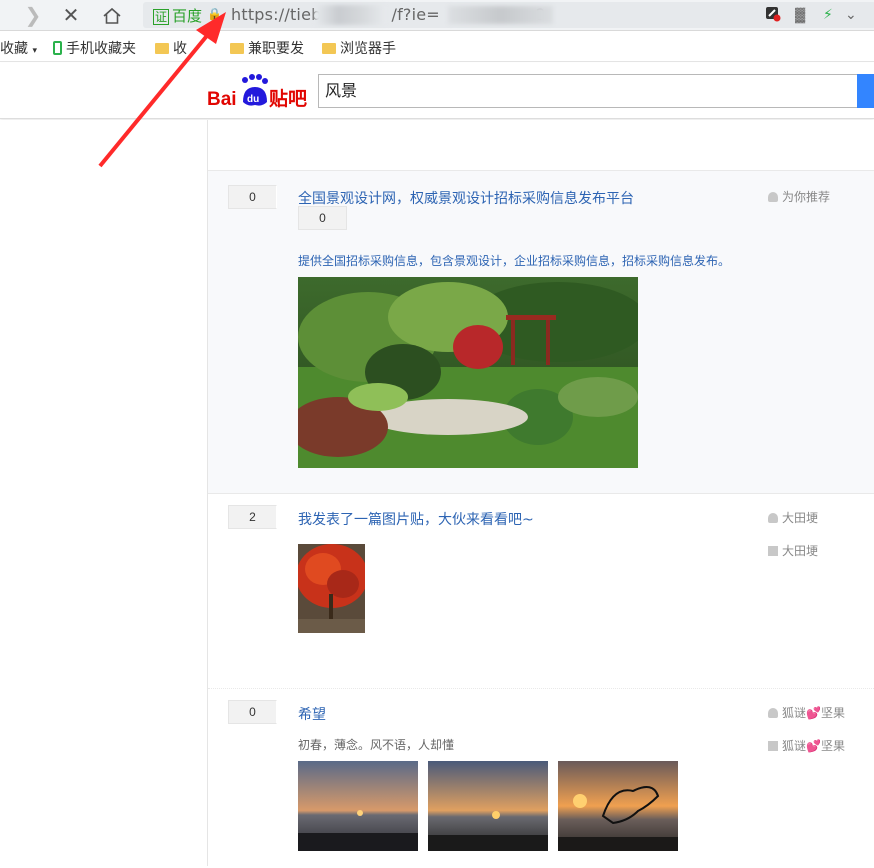 This screenshot has width=874, height=868. I want to click on phone-icon, so click(57, 48).